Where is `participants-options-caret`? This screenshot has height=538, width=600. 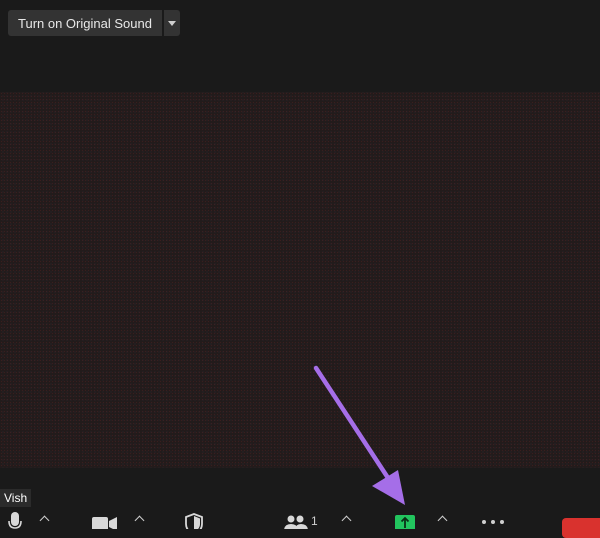
participants-options-caret is located at coordinates (346, 520).